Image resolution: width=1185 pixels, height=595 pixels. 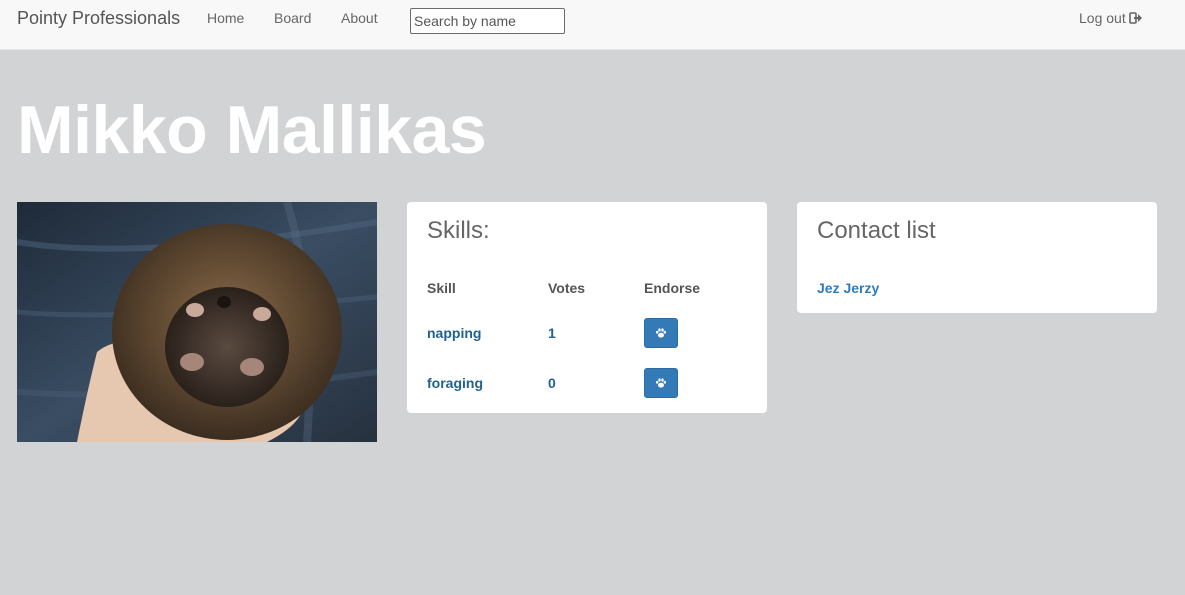 I want to click on logout-link: Log out, so click(x=1111, y=18).